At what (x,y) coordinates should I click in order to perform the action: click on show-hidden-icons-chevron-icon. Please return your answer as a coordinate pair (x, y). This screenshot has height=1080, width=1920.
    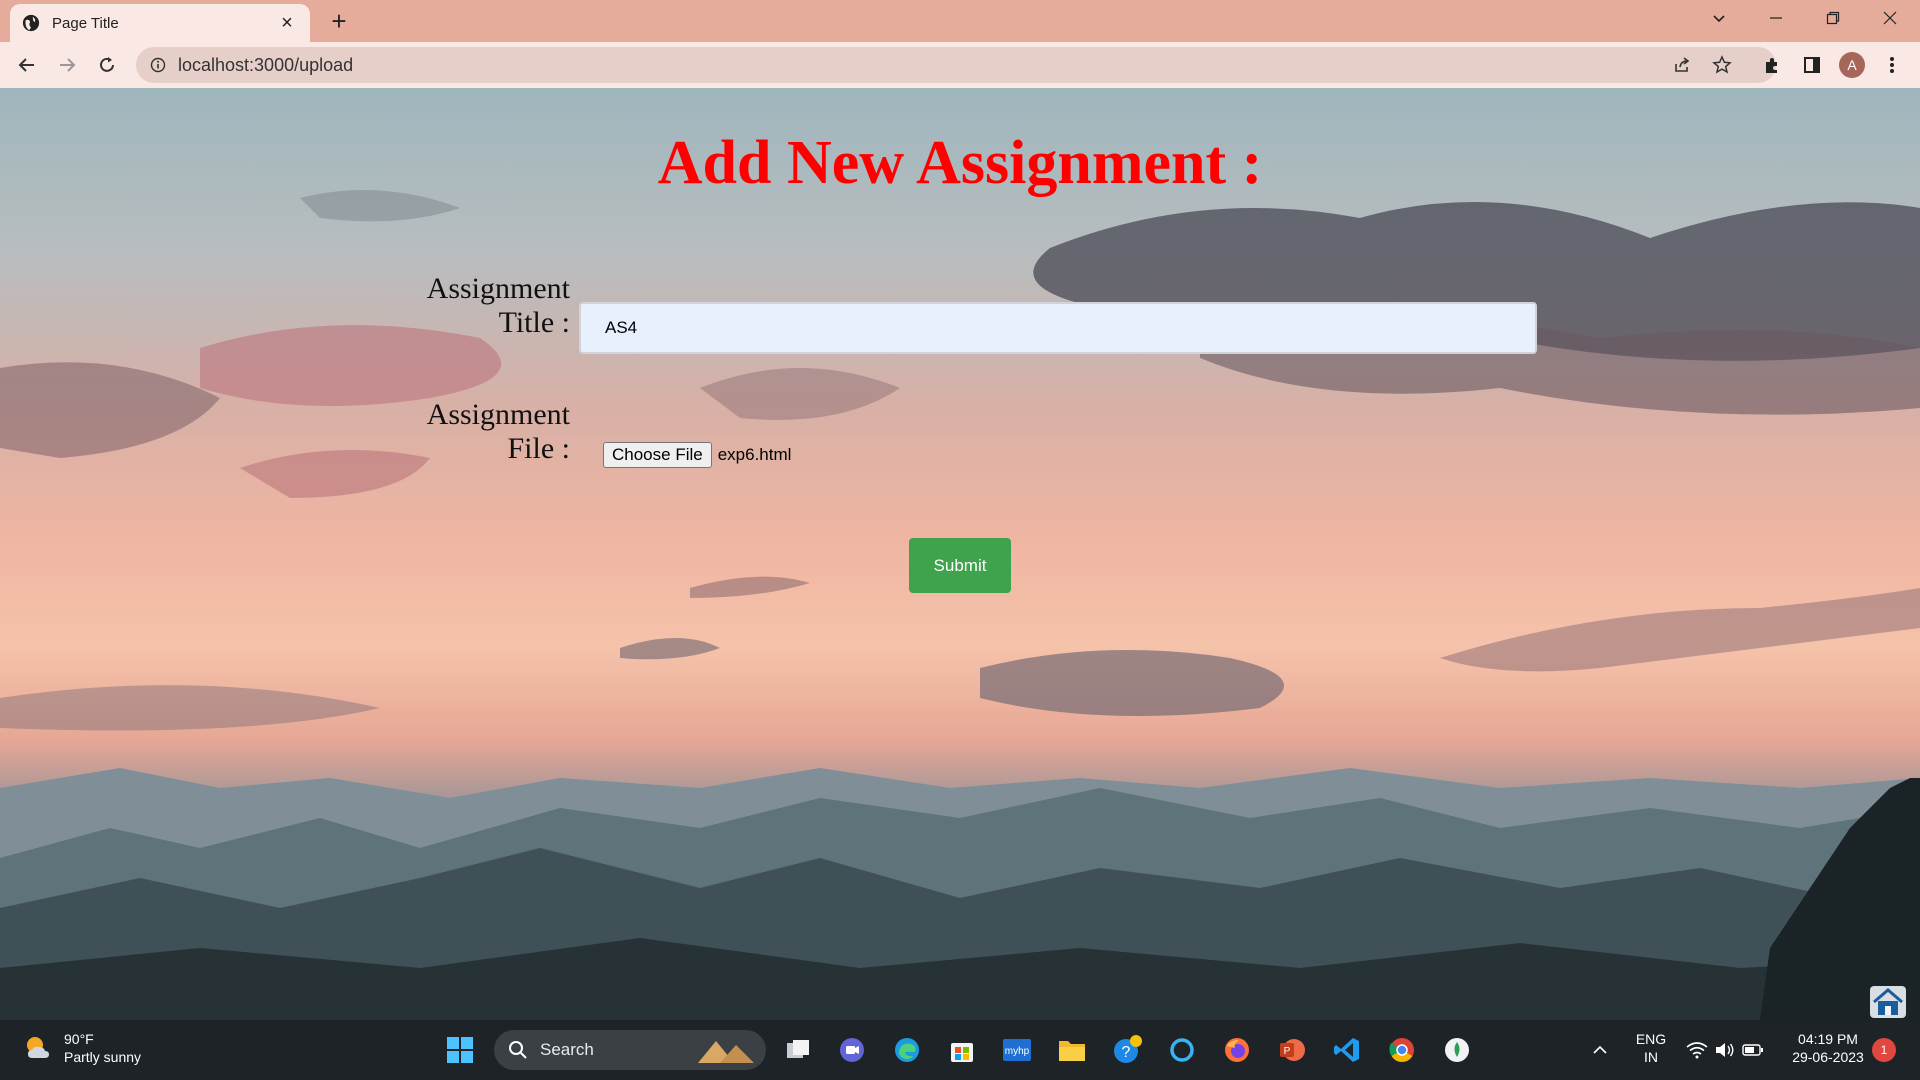
    Looking at the image, I should click on (1600, 1050).